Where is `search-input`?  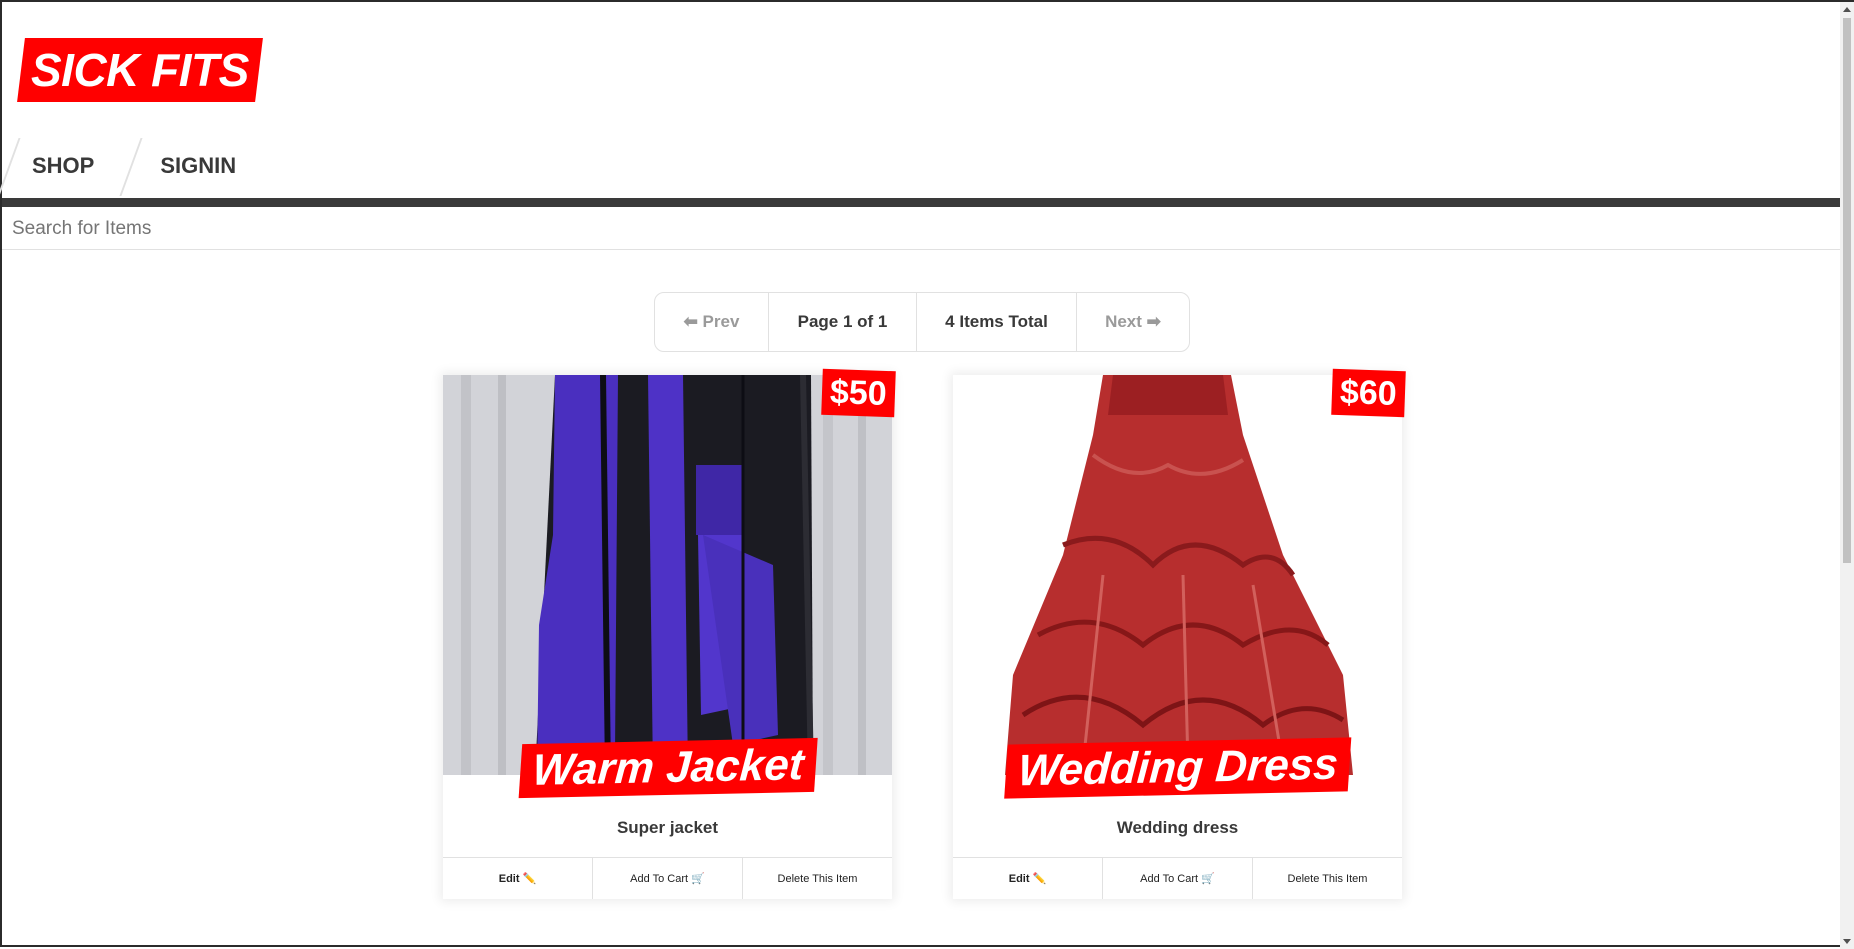 search-input is located at coordinates (922, 229).